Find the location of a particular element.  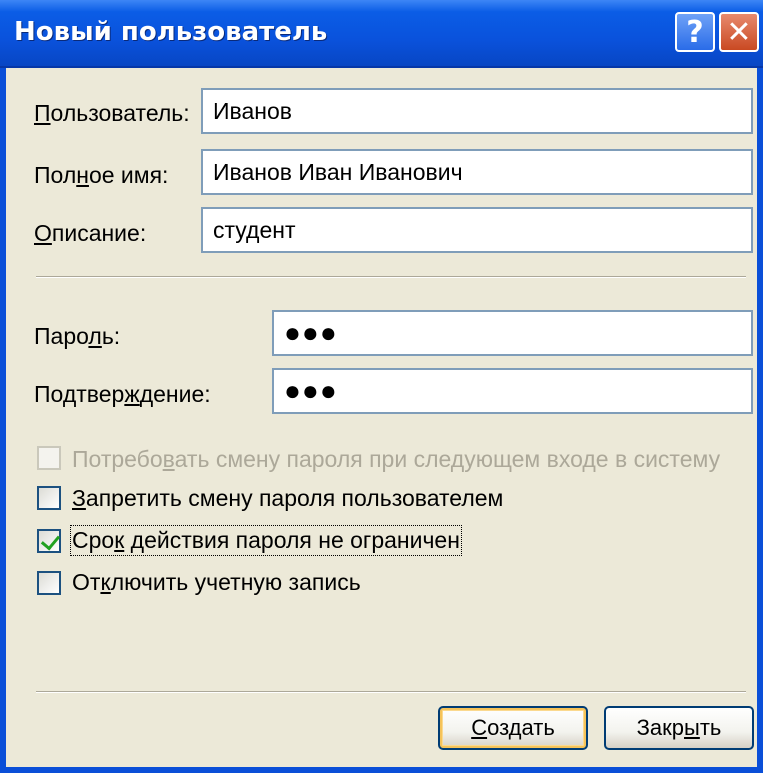

fullname-label: Полное имя: is located at coordinates (101, 175).